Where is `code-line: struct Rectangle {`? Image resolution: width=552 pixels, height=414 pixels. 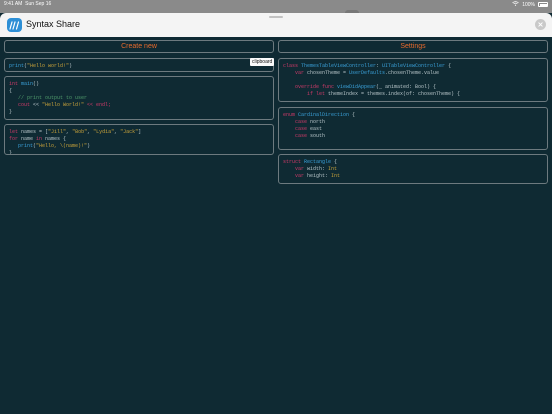
code-line: struct Rectangle { is located at coordinates (413, 162).